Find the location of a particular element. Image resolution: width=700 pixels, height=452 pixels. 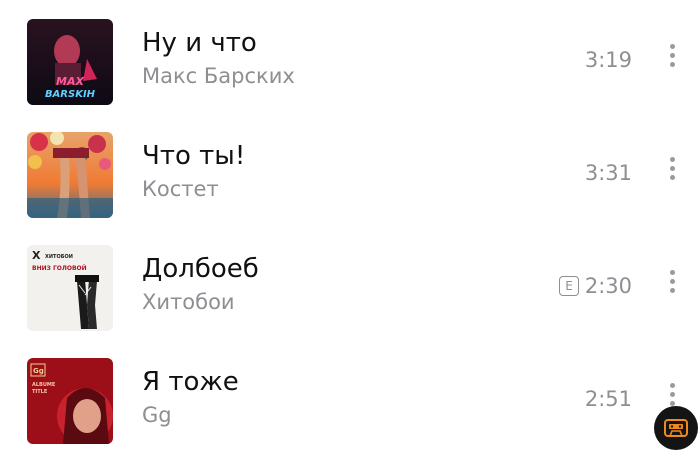

cassette-icon is located at coordinates (676, 428).